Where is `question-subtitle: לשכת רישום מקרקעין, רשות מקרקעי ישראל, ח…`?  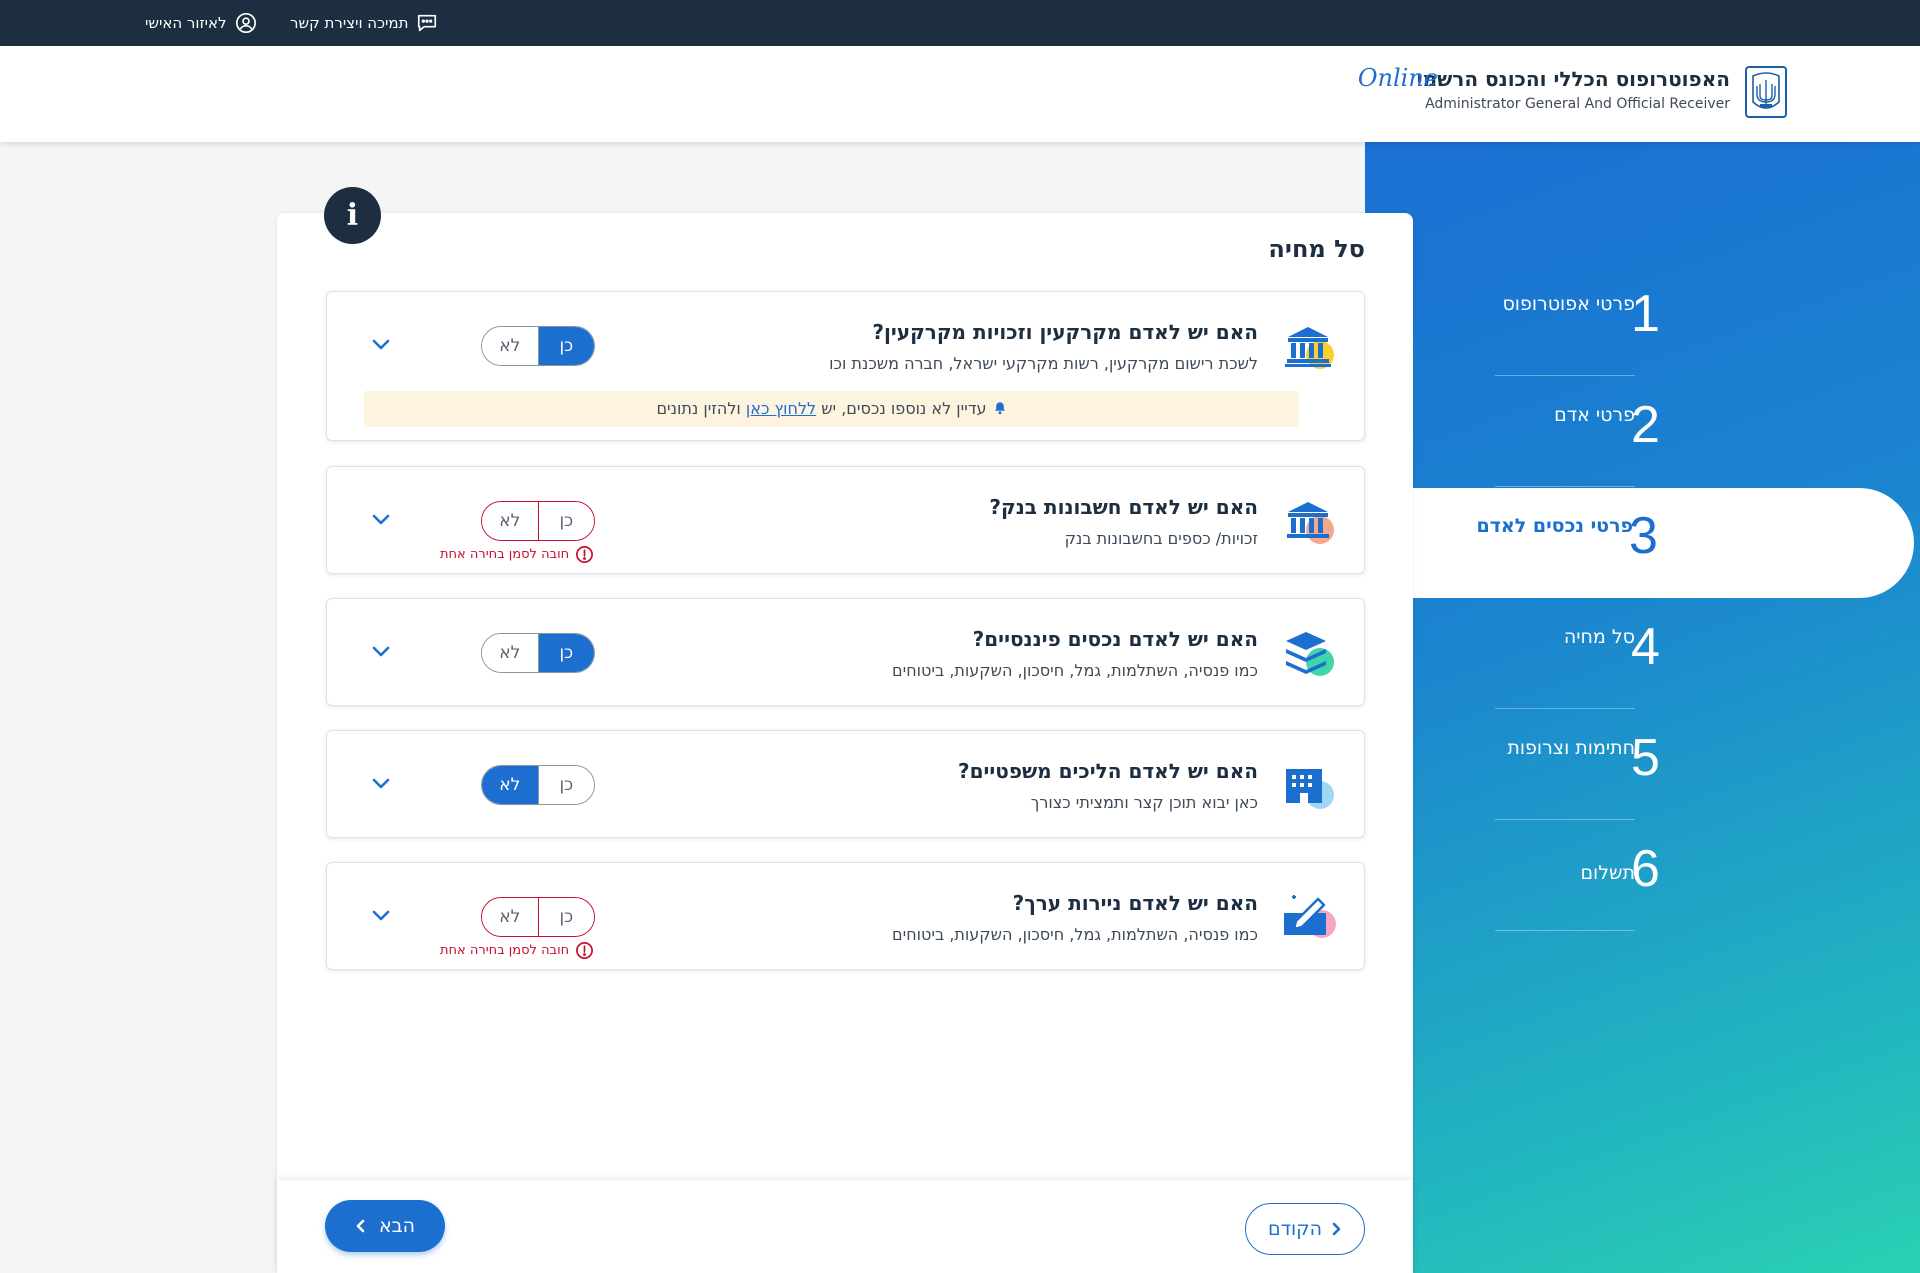 question-subtitle: לשכת רישום מקרקעין, רשות מקרקעי ישראל, ח… is located at coordinates (1043, 363).